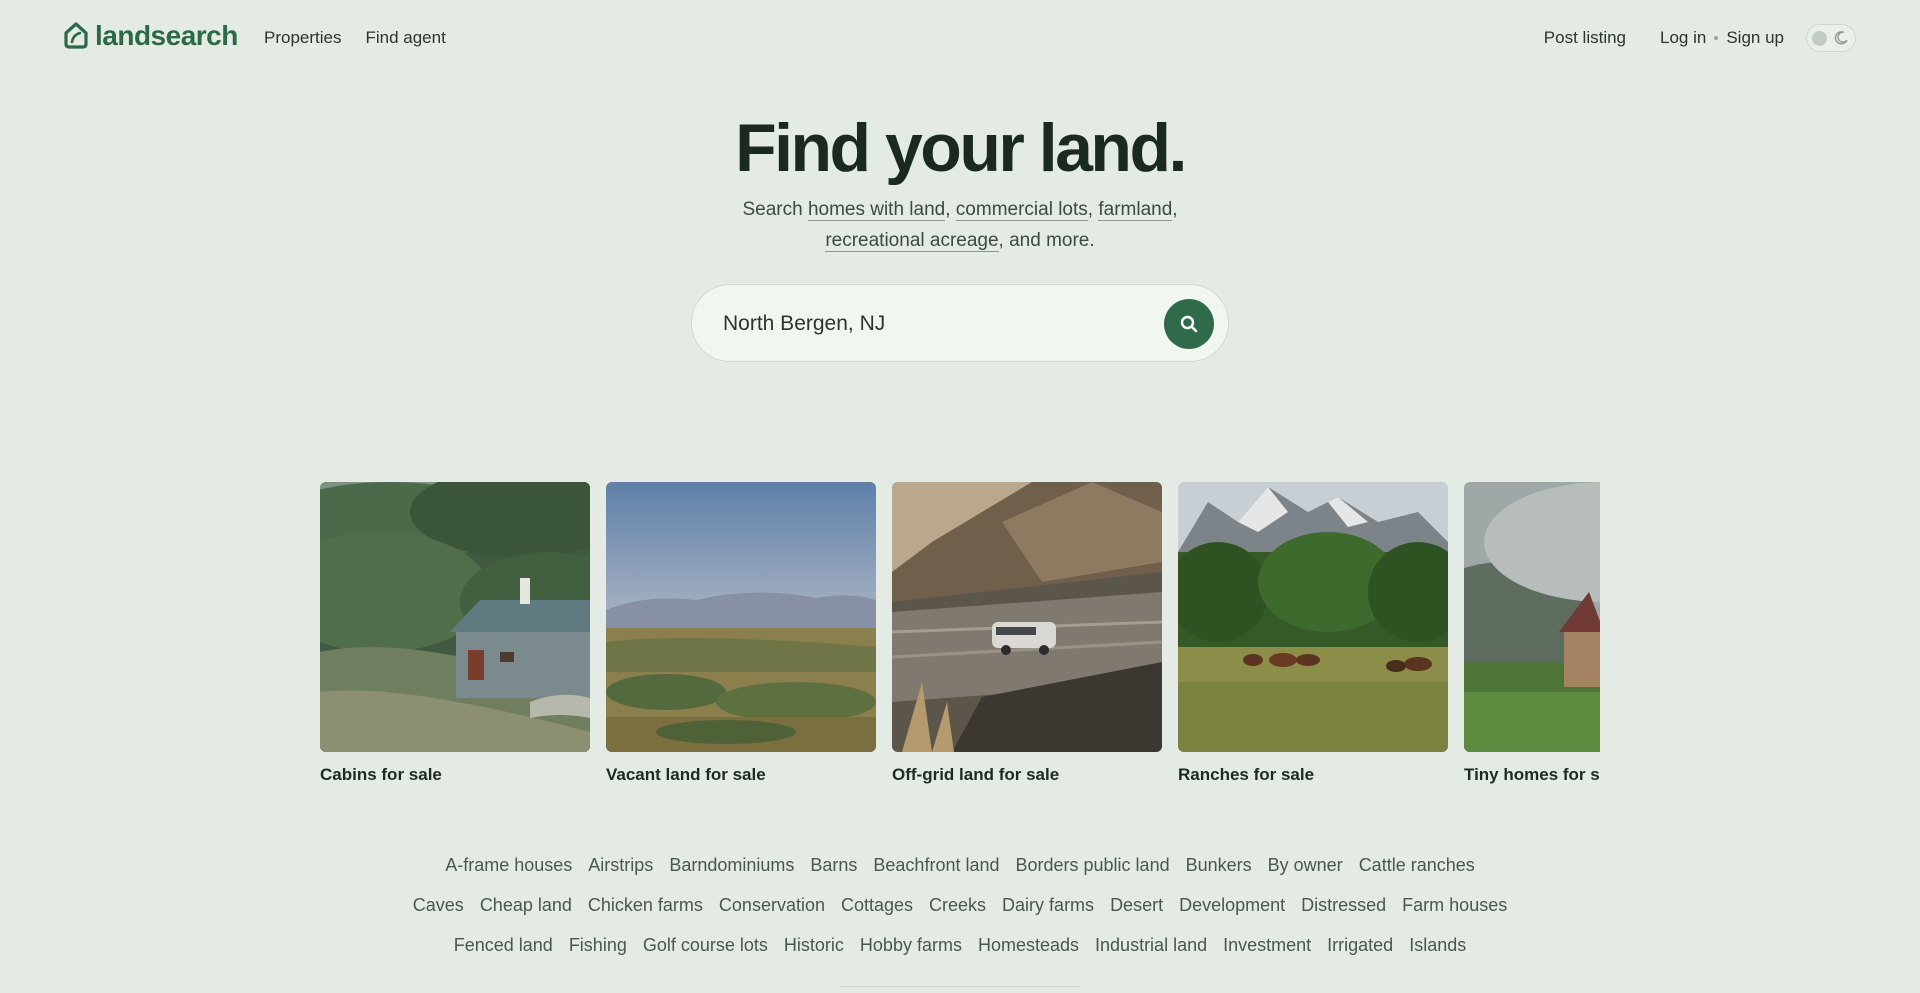  I want to click on tag-link: Cottages, so click(877, 905).